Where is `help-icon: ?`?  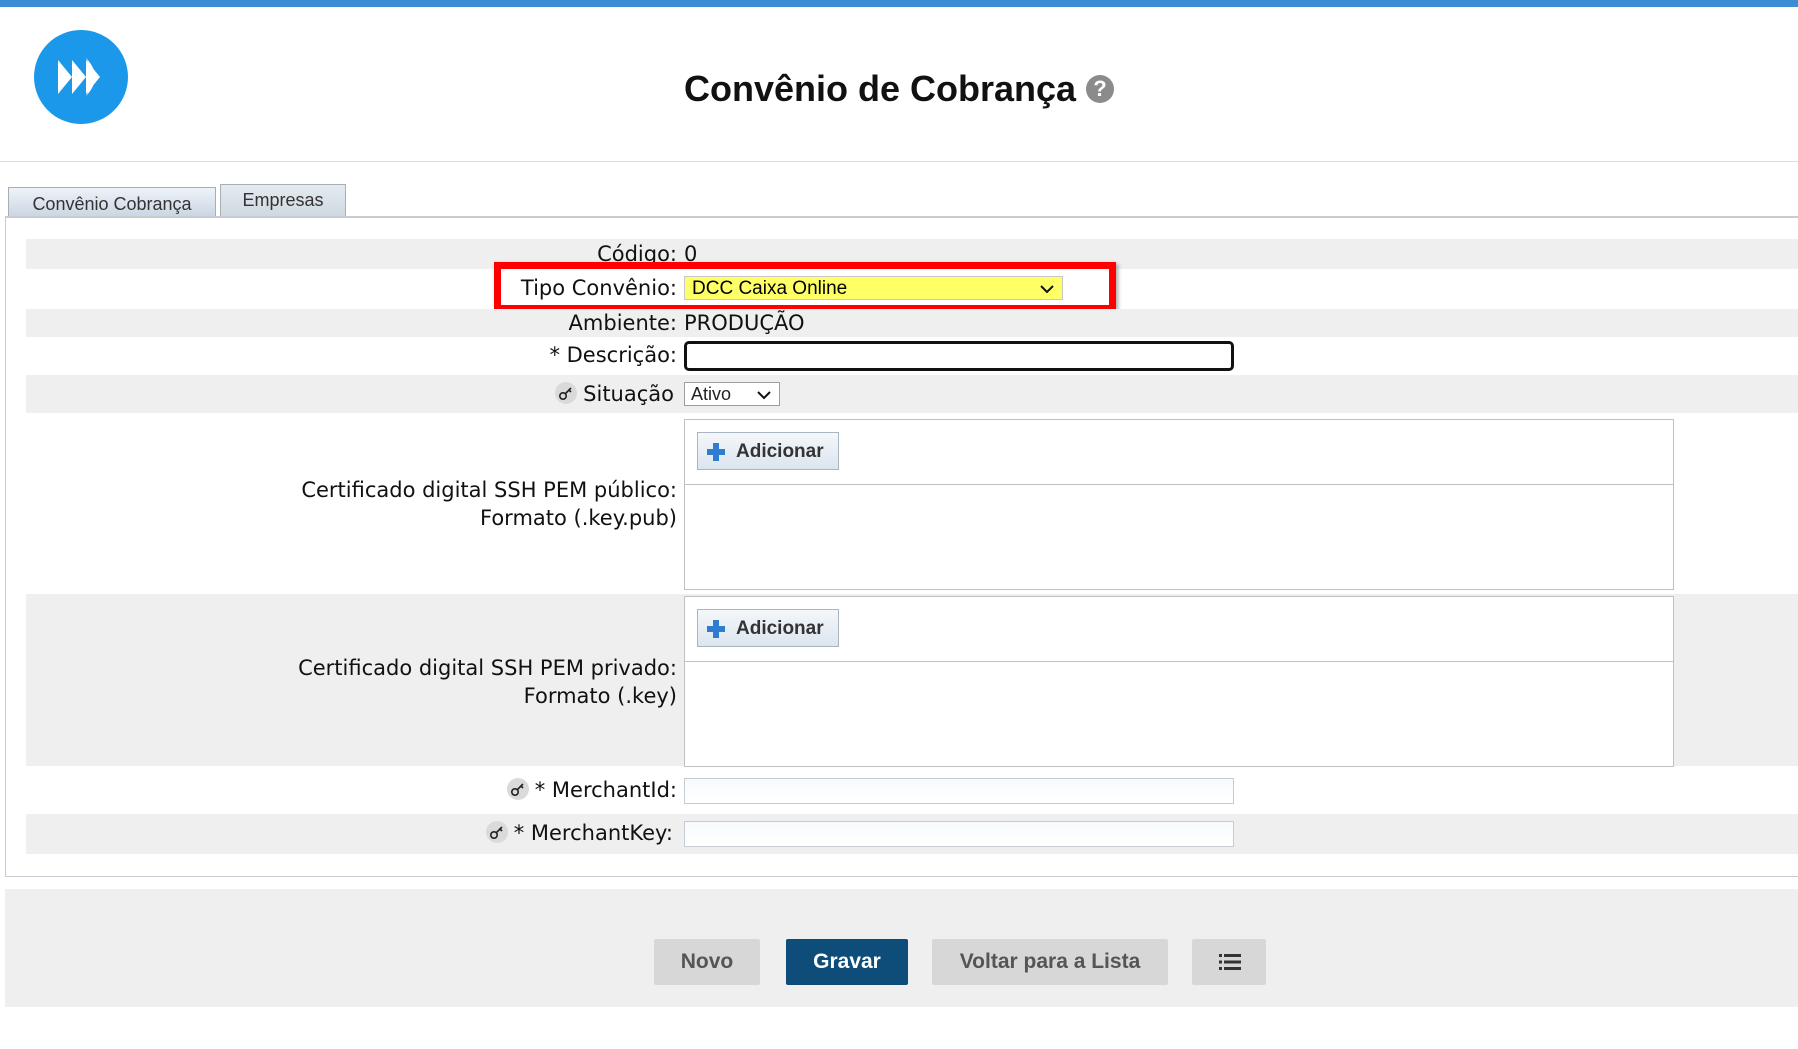 help-icon: ? is located at coordinates (1100, 89).